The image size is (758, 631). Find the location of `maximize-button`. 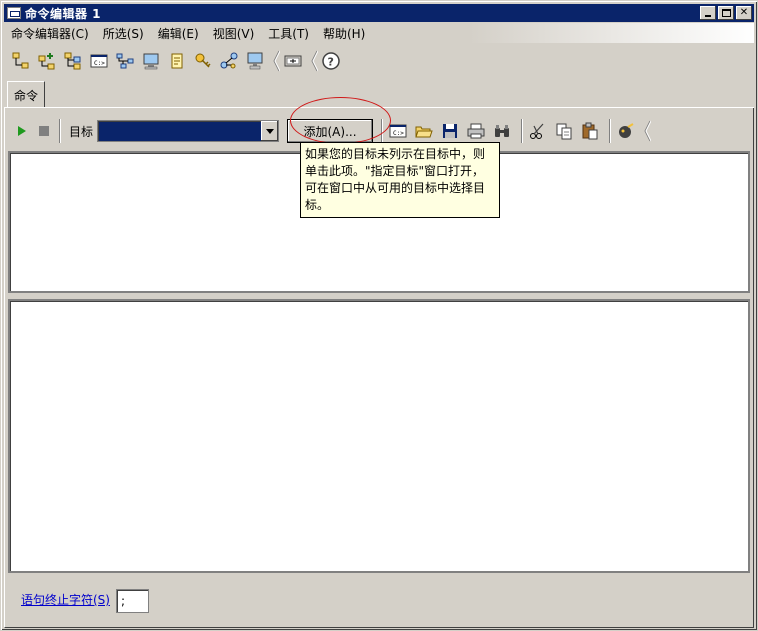

maximize-button is located at coordinates (726, 13).